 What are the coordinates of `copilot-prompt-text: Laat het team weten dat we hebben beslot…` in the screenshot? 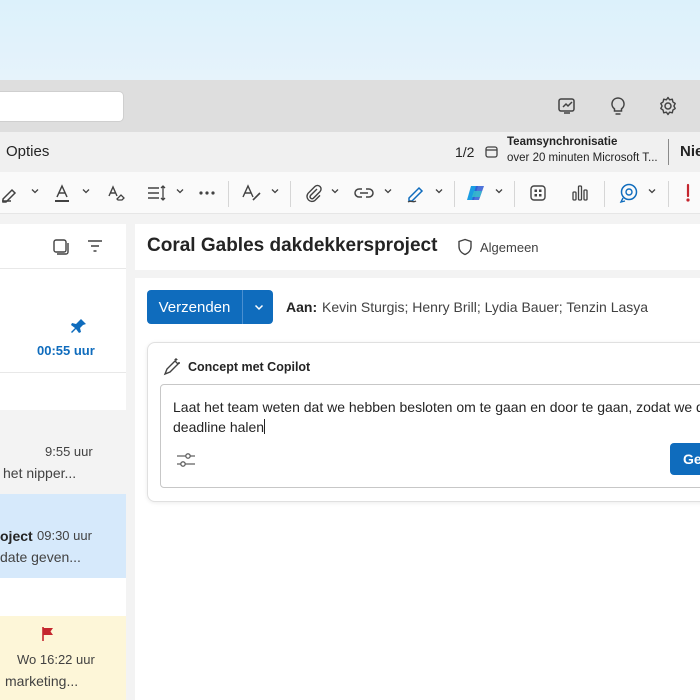 It's located at (436, 417).